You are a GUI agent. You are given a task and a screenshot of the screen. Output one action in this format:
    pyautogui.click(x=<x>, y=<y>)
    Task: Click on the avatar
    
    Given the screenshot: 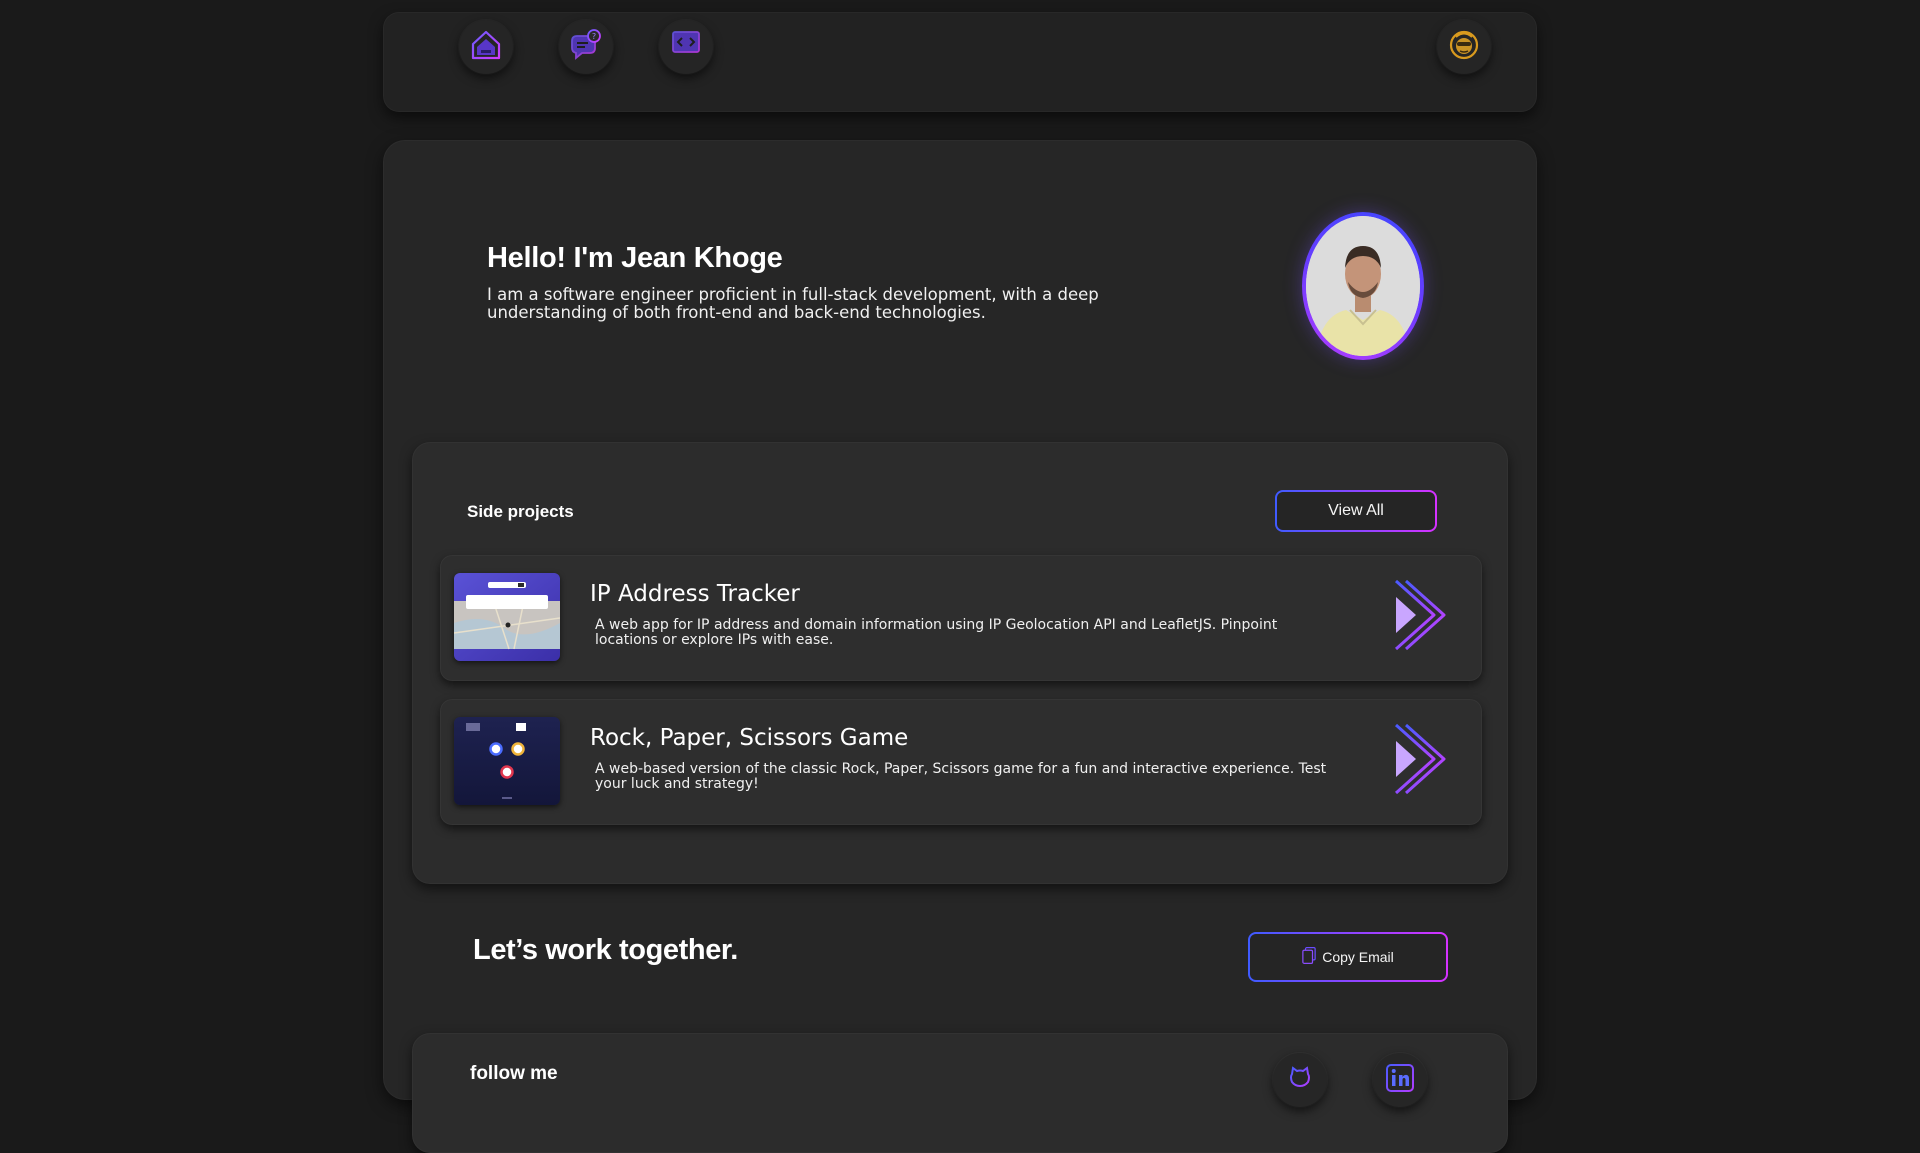 What is the action you would take?
    pyautogui.click(x=1363, y=286)
    